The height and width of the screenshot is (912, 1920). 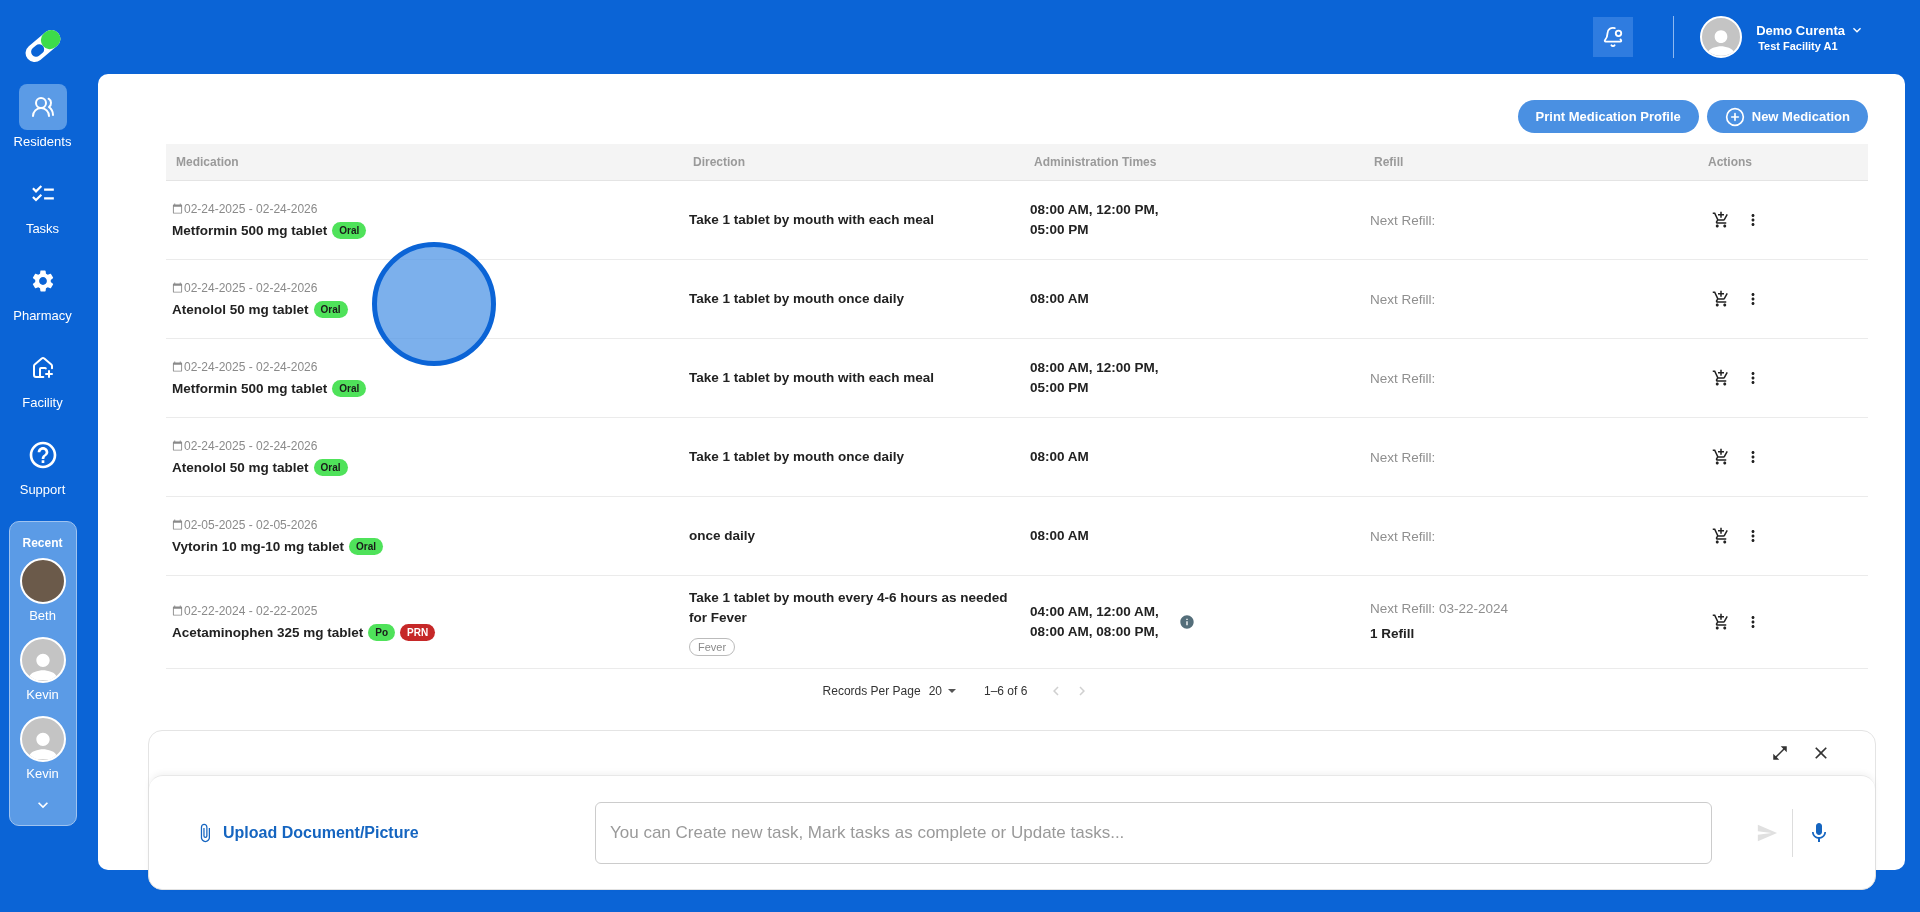 What do you see at coordinates (871, 691) in the screenshot?
I see `records-per-page-label: Records Per Page` at bounding box center [871, 691].